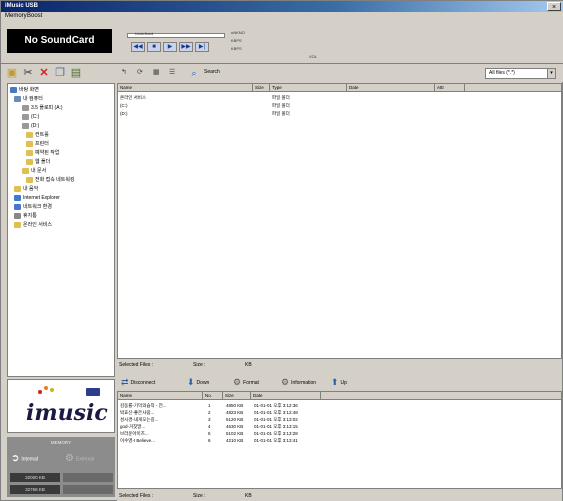 The width and height of the screenshot is (563, 501). Describe the element at coordinates (50, 180) in the screenshot. I see `tree-item: 전화 접속 네트워킹` at that location.